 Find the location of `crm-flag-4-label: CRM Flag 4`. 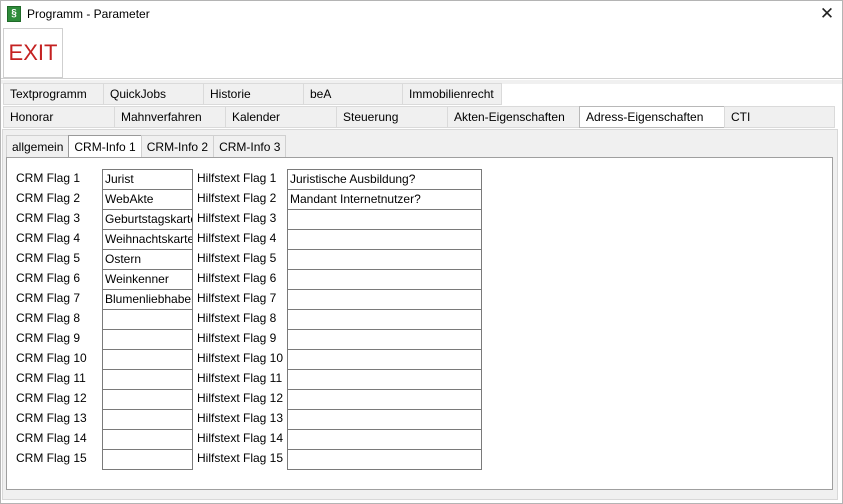

crm-flag-4-label: CRM Flag 4 is located at coordinates (48, 238).